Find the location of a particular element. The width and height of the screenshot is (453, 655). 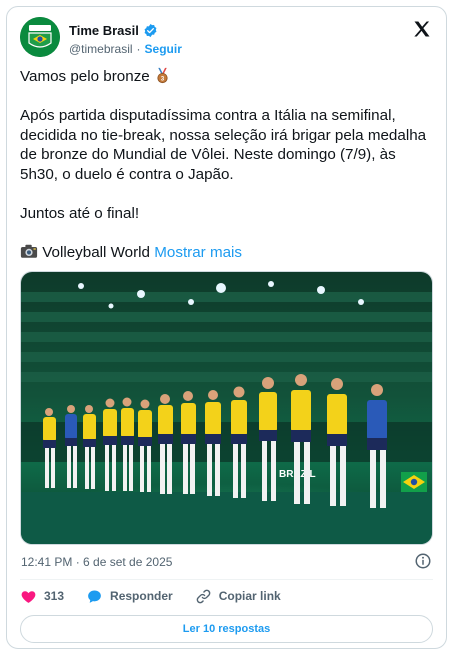

divider is located at coordinates (226, 579).